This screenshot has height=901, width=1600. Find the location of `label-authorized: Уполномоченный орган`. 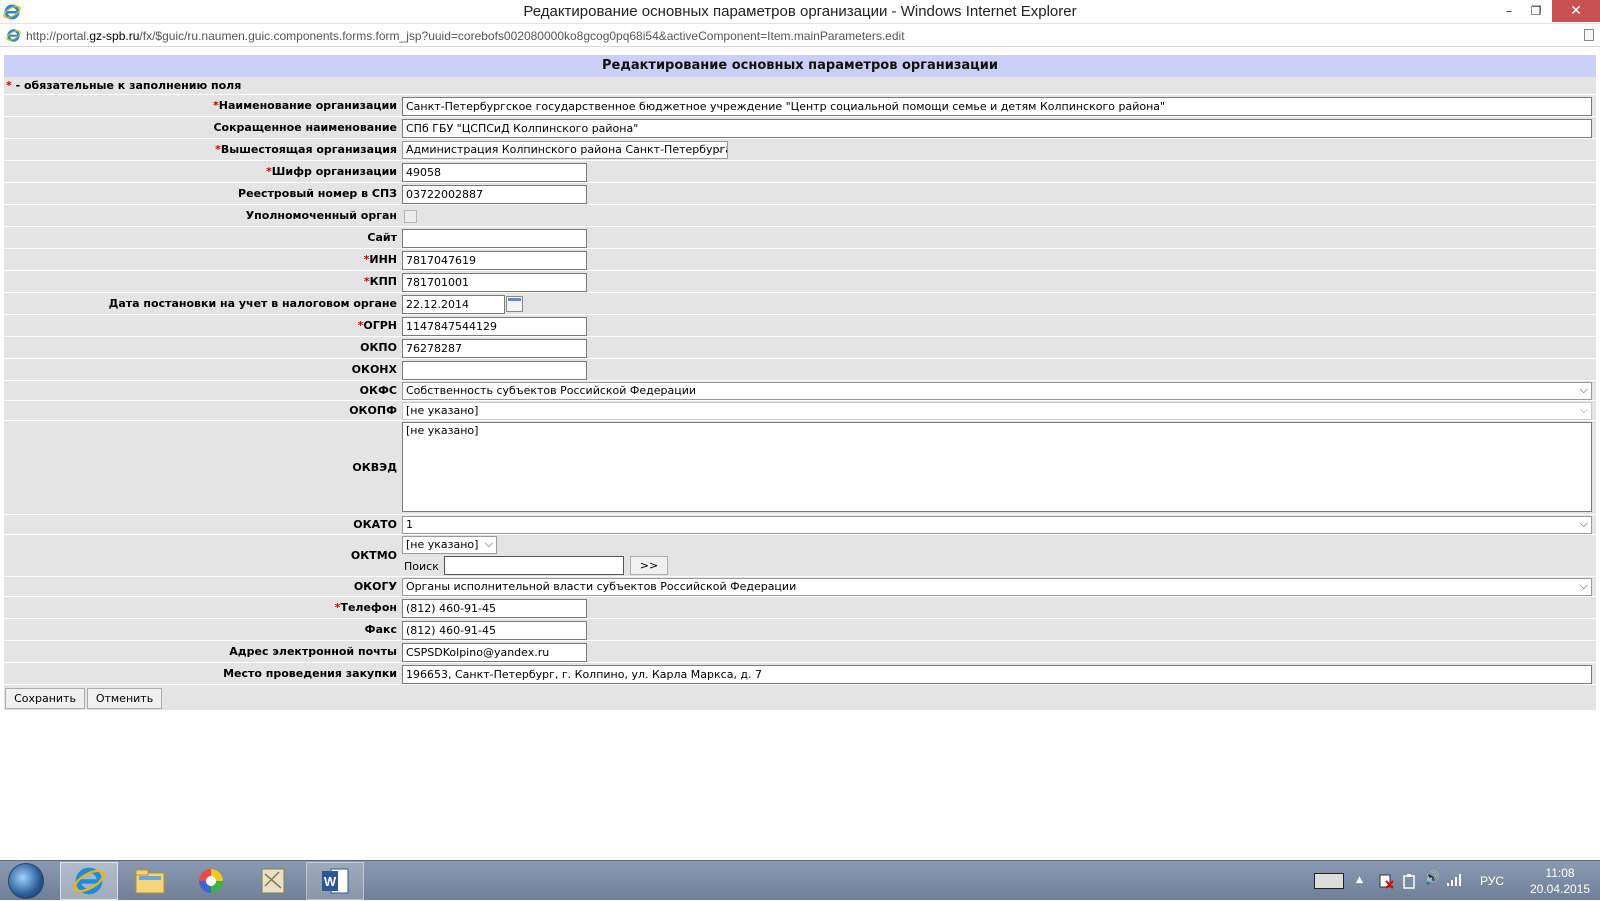

label-authorized: Уполномоченный орган is located at coordinates (202, 215).